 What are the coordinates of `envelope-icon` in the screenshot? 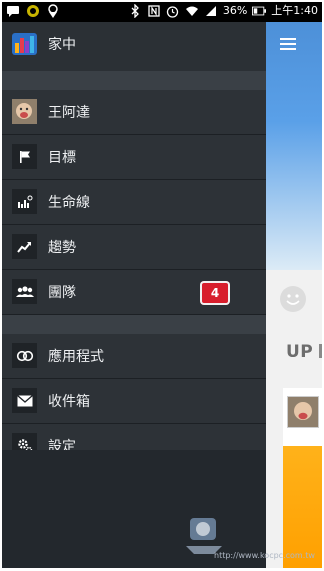 It's located at (24, 400).